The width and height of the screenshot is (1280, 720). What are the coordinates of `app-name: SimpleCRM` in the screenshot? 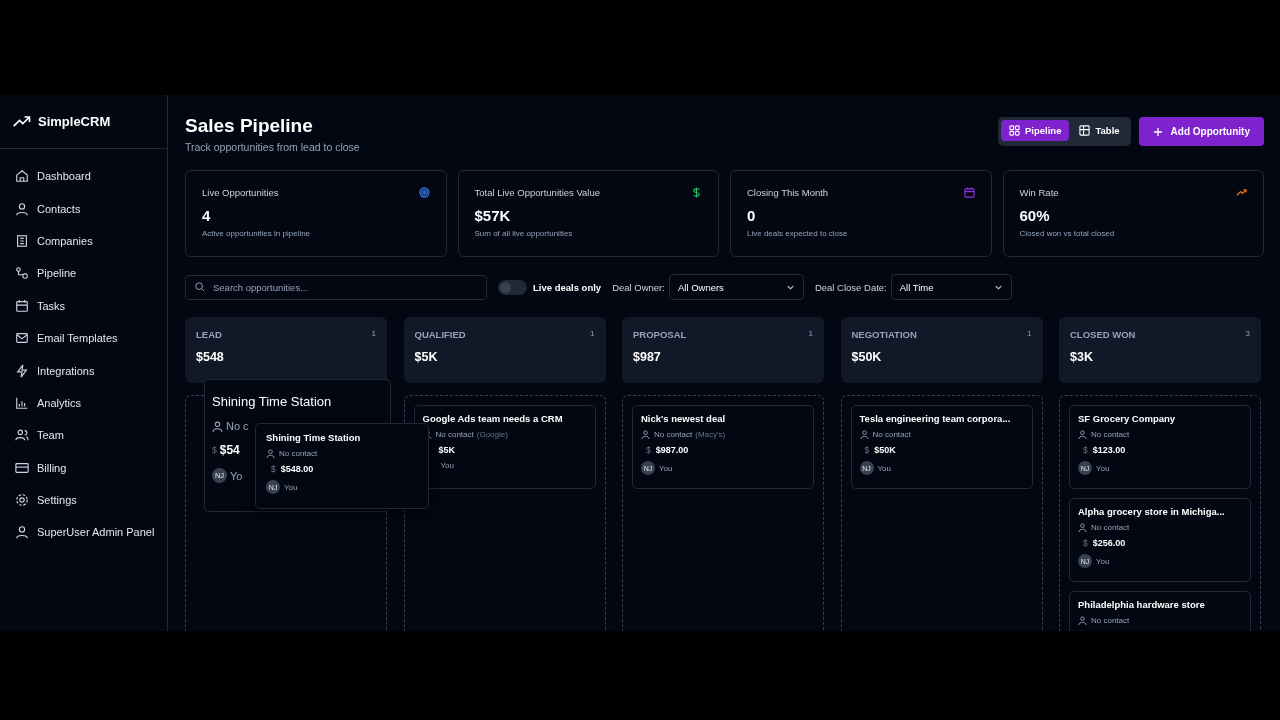 It's located at (74, 121).